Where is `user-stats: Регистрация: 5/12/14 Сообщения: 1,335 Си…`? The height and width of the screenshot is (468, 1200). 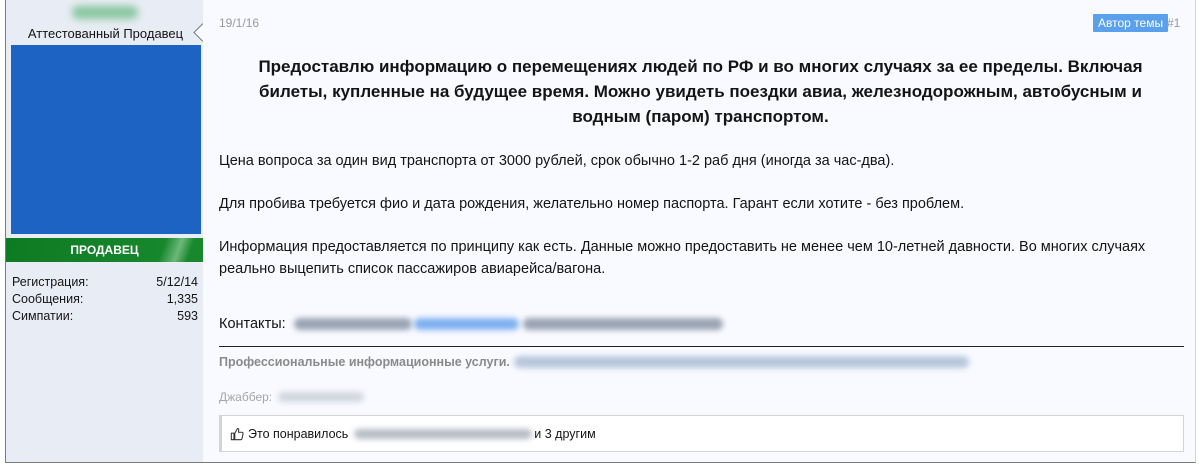
user-stats: Регистрация: 5/12/14 Сообщения: 1,335 Си… is located at coordinates (105, 299).